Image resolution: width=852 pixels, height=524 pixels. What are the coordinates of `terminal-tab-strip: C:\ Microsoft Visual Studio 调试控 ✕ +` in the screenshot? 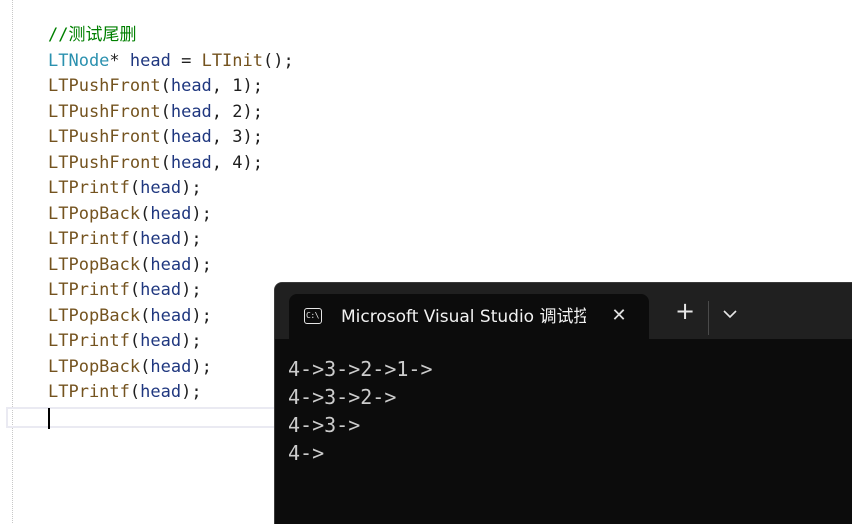 It's located at (563, 311).